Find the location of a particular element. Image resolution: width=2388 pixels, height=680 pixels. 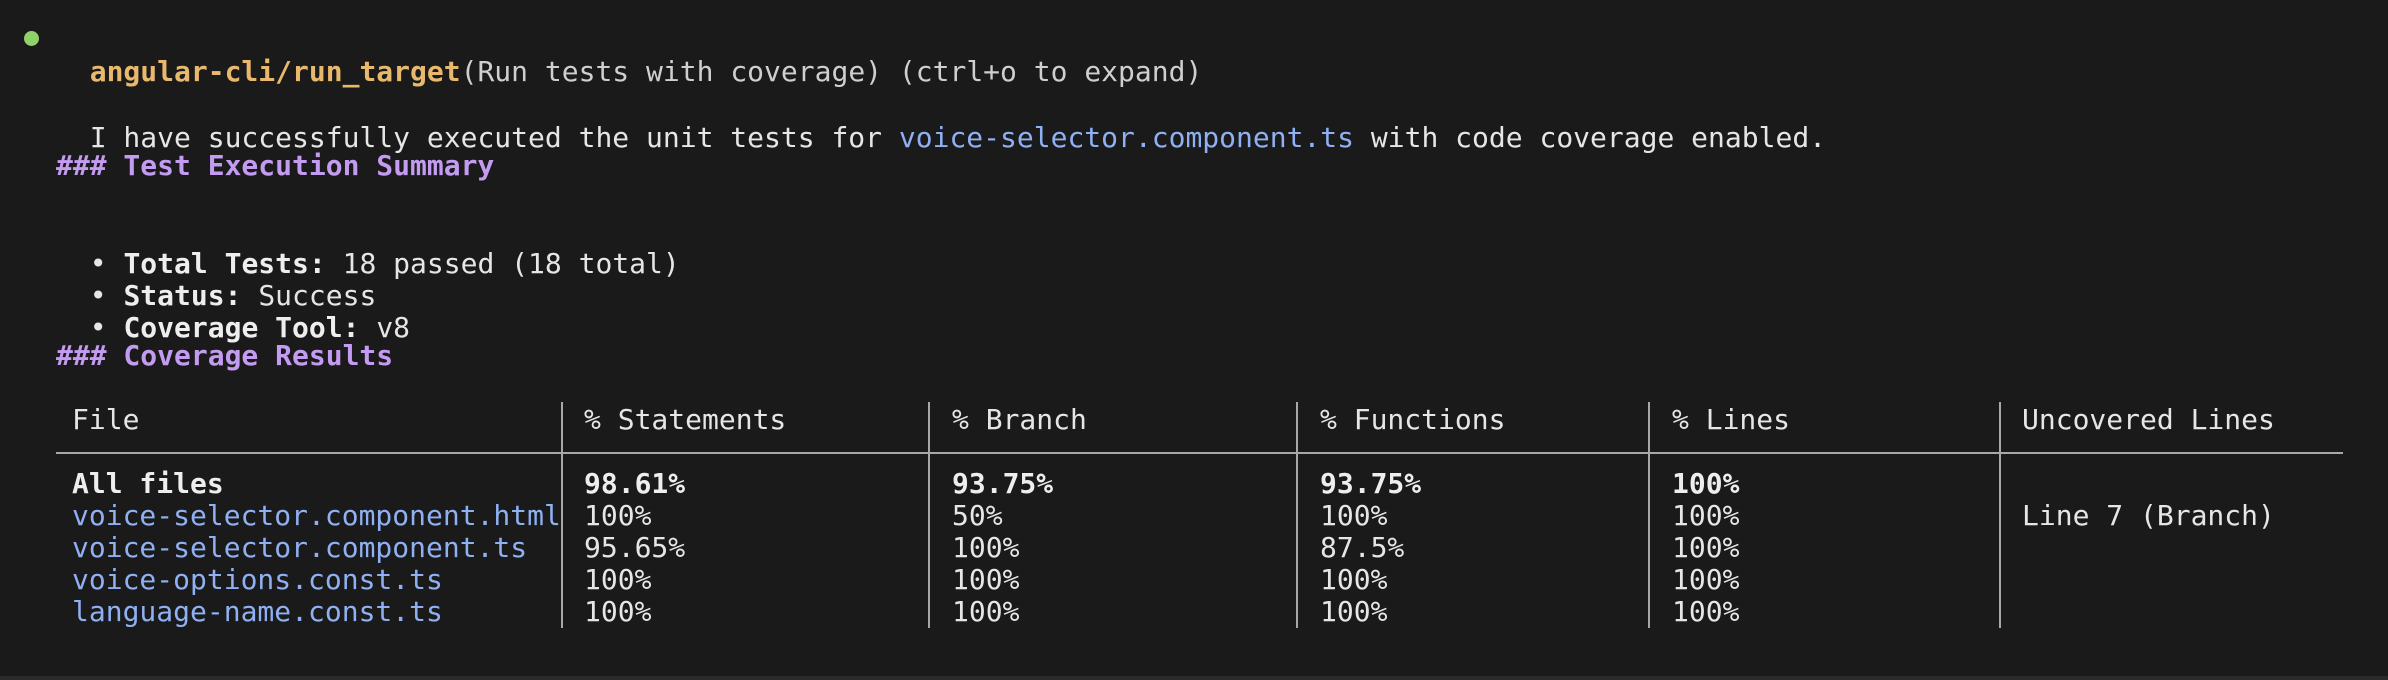

table-cell-uncovered: Line 7 (Branch) is located at coordinates (2148, 515).